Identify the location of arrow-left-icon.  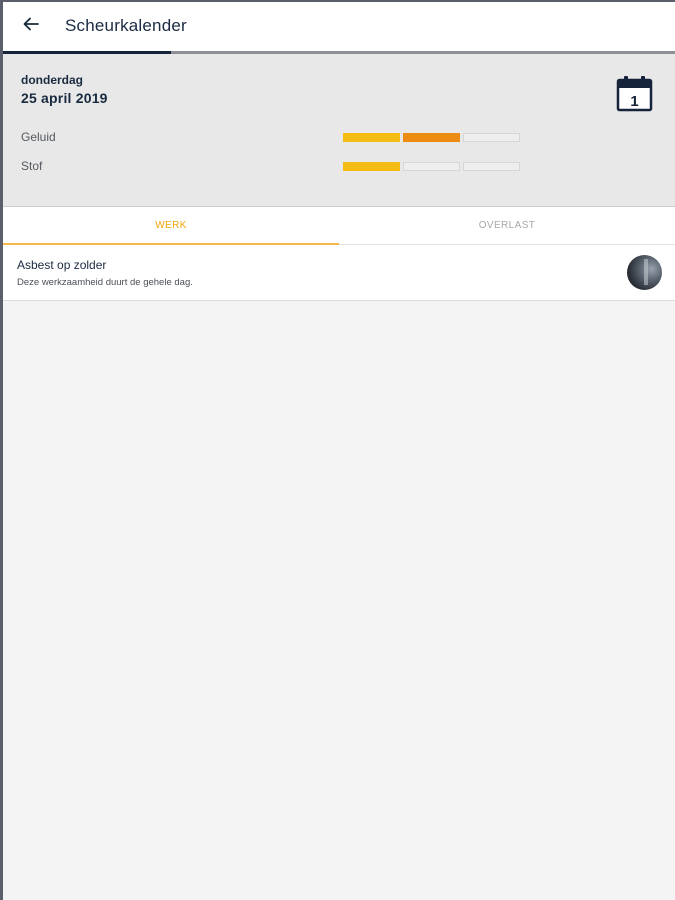
(31, 26).